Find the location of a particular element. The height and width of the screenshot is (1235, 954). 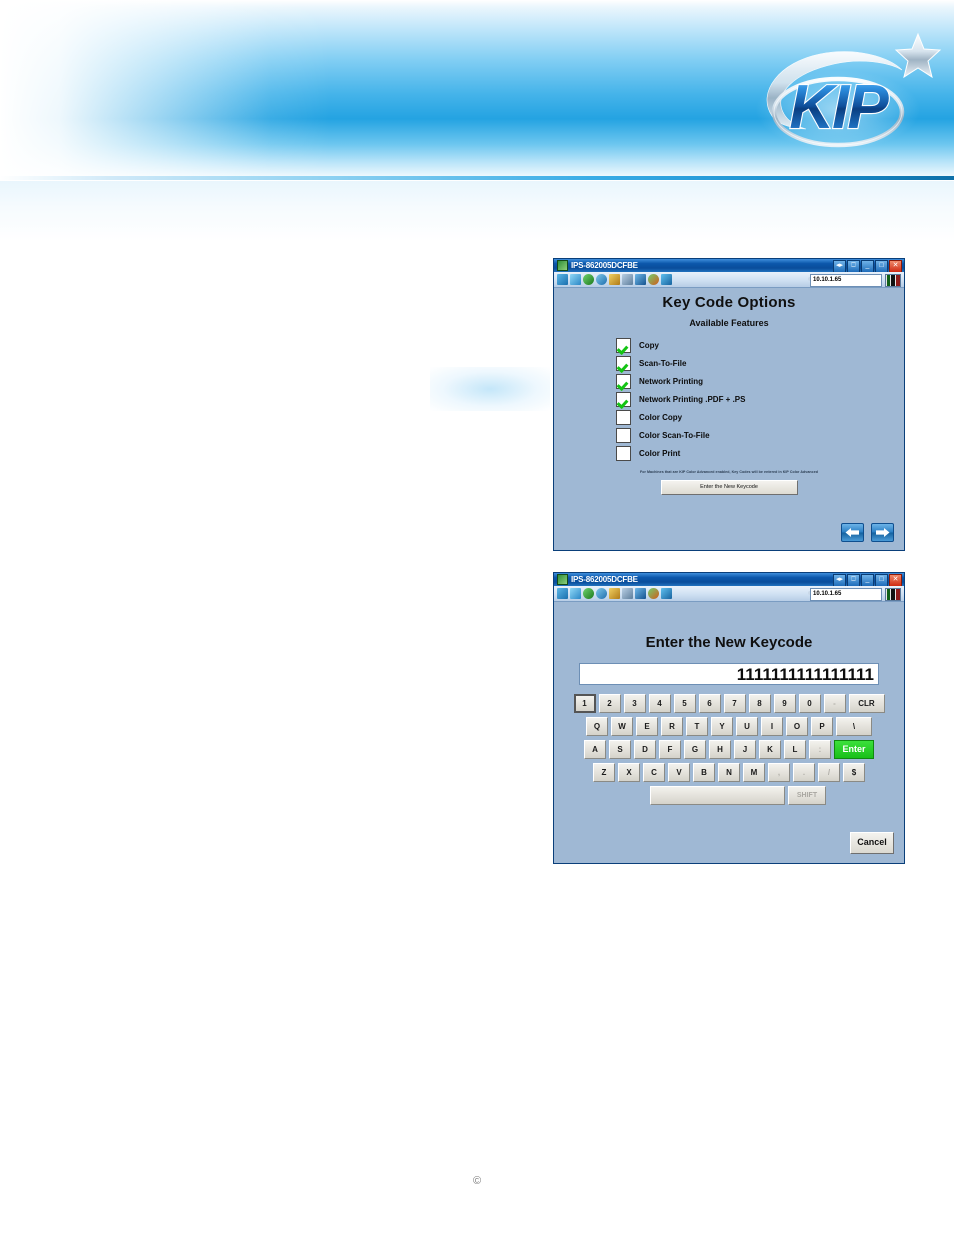

key-dollar: $ is located at coordinates (854, 772).